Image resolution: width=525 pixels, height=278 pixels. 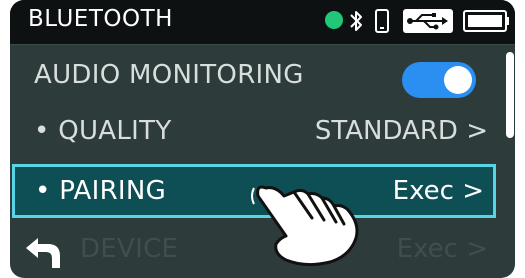 What do you see at coordinates (382, 21) in the screenshot?
I see `phone-icon` at bounding box center [382, 21].